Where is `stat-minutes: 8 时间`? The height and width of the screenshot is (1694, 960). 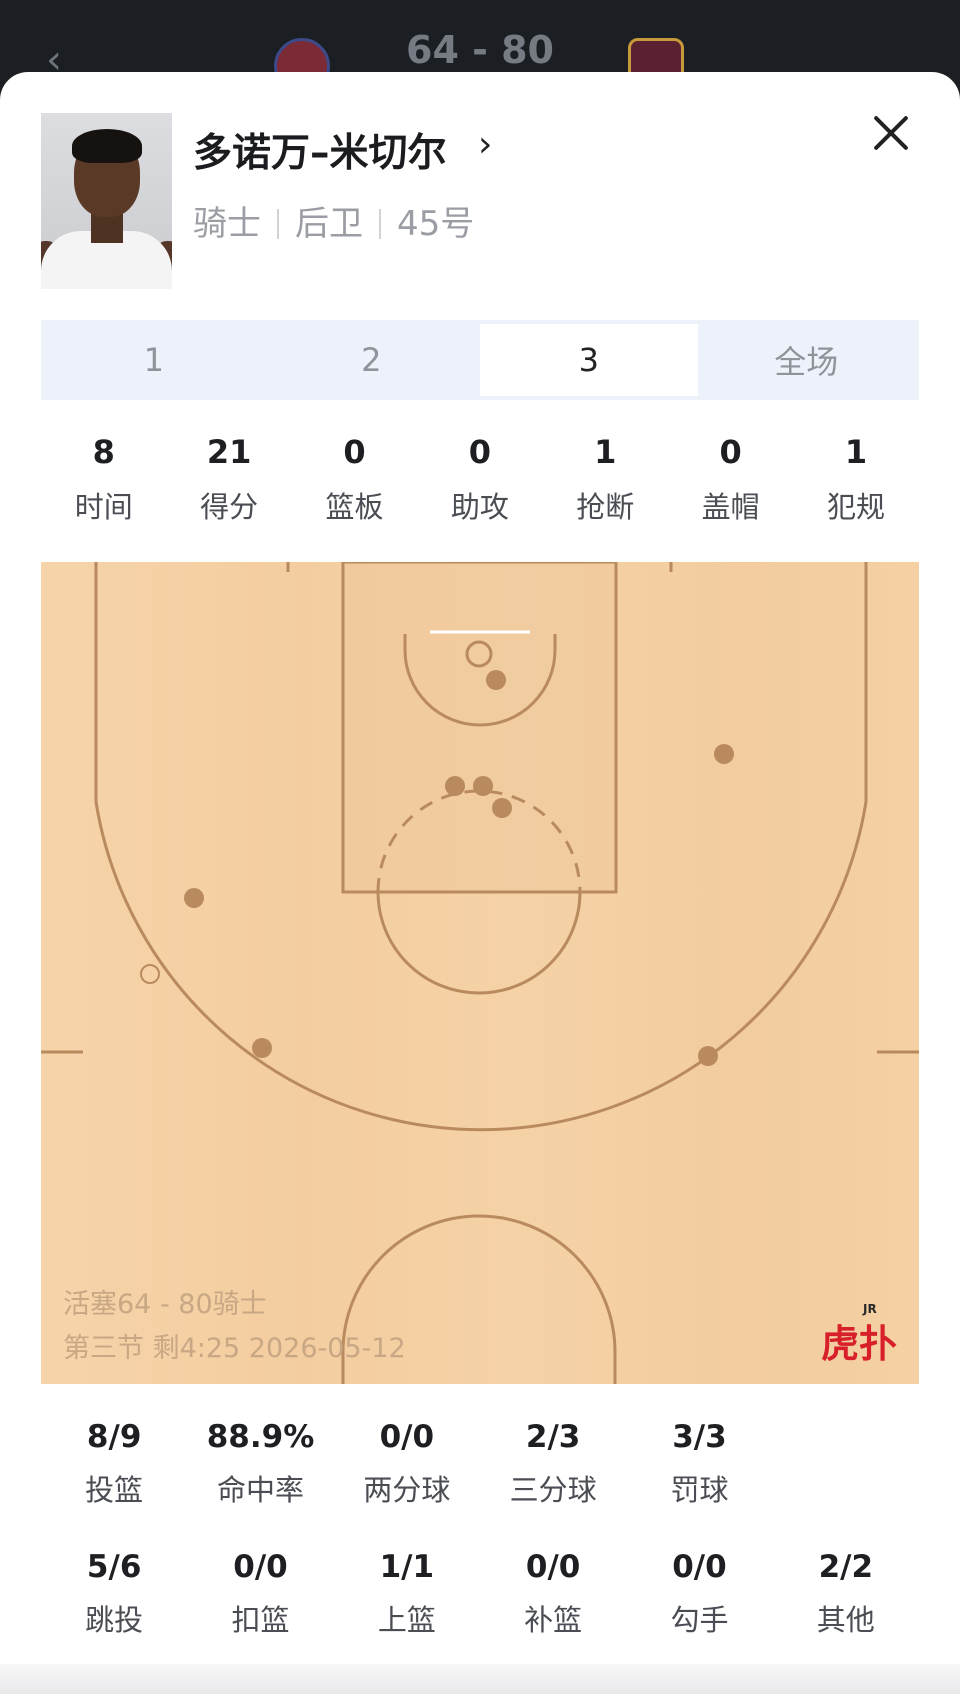 stat-minutes: 8 时间 is located at coordinates (103, 478).